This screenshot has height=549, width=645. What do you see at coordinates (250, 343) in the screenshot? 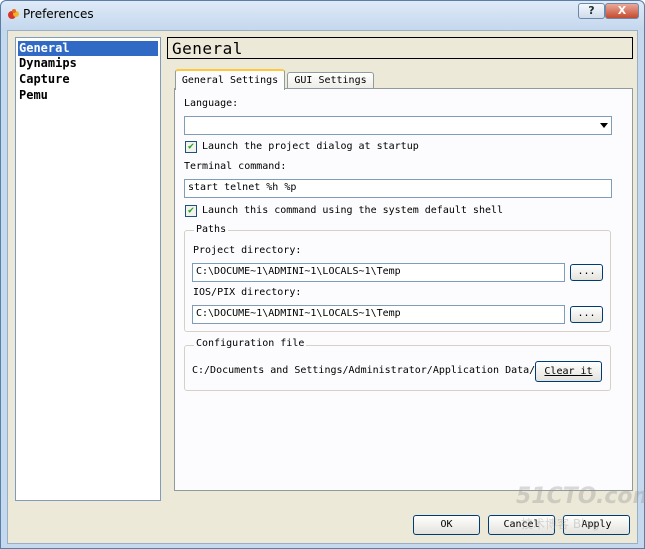
I see `config-file-group-label: Configuration file` at bounding box center [250, 343].